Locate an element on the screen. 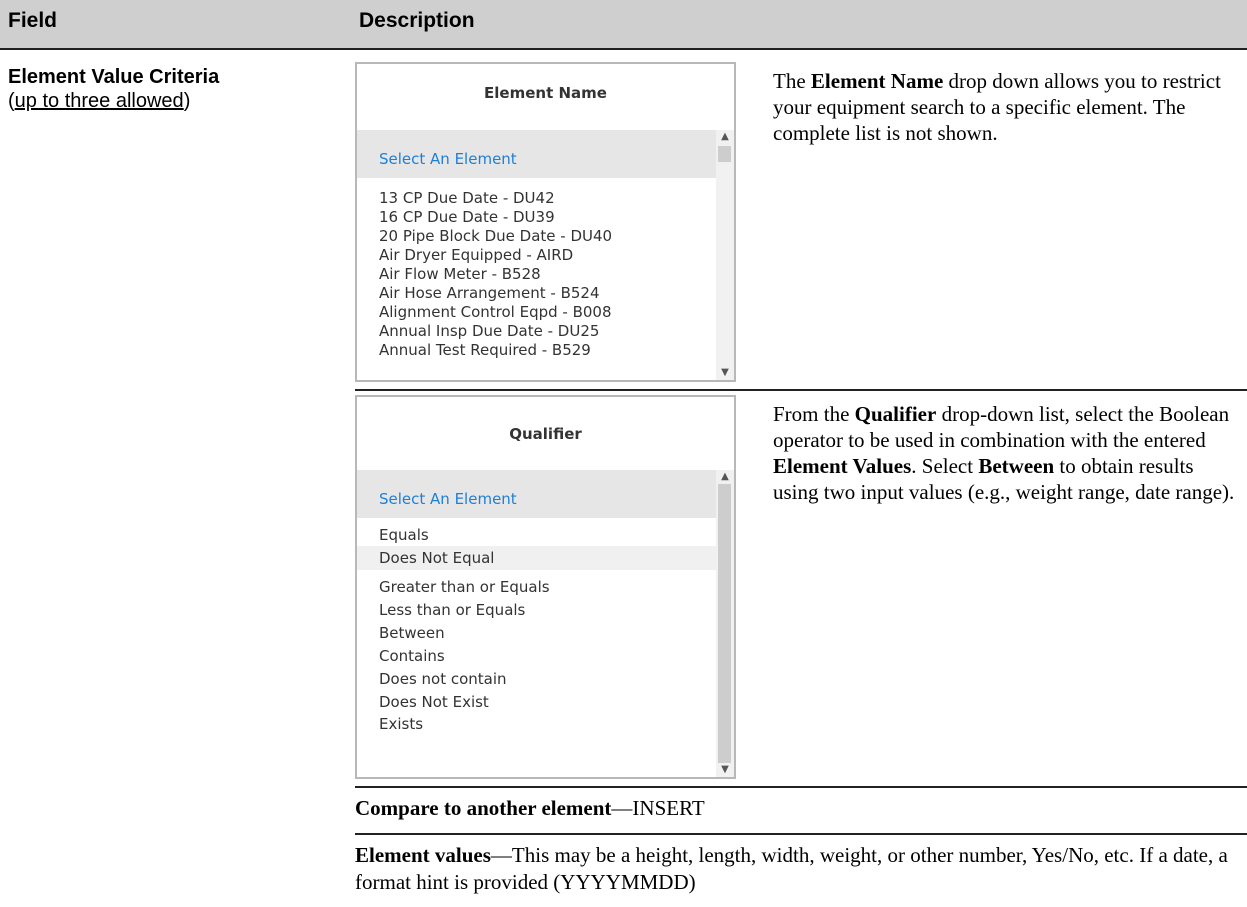 The height and width of the screenshot is (907, 1247). element-option: Alignment Control Eqpd - B008 is located at coordinates (536, 312).